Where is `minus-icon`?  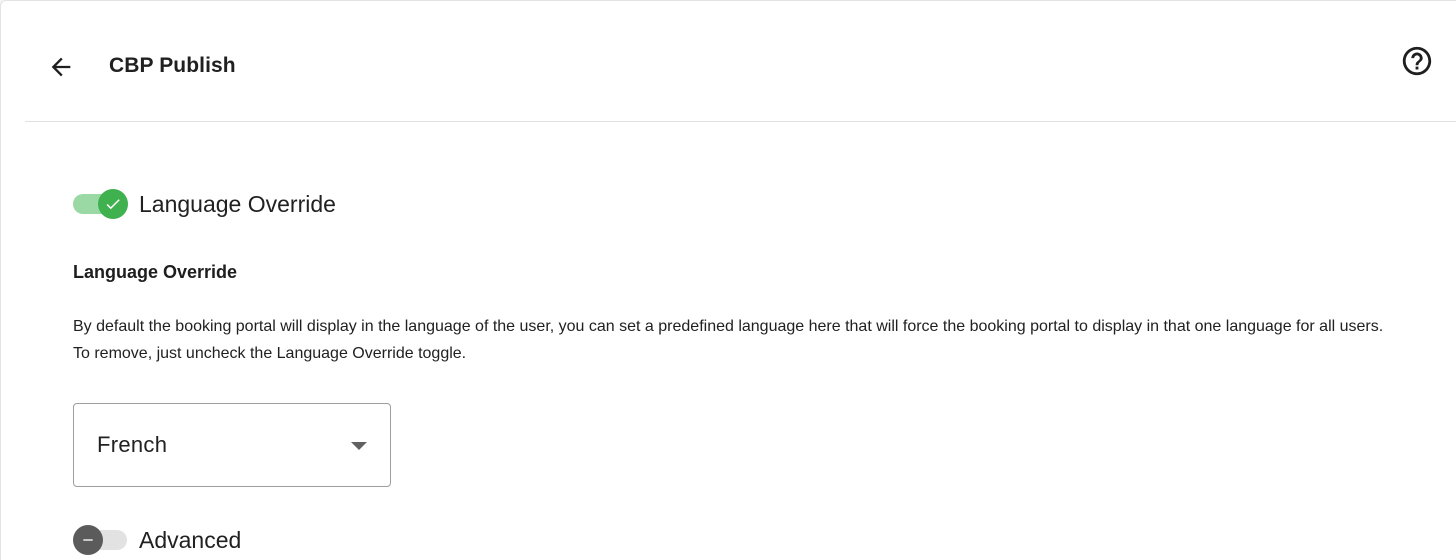 minus-icon is located at coordinates (88, 540).